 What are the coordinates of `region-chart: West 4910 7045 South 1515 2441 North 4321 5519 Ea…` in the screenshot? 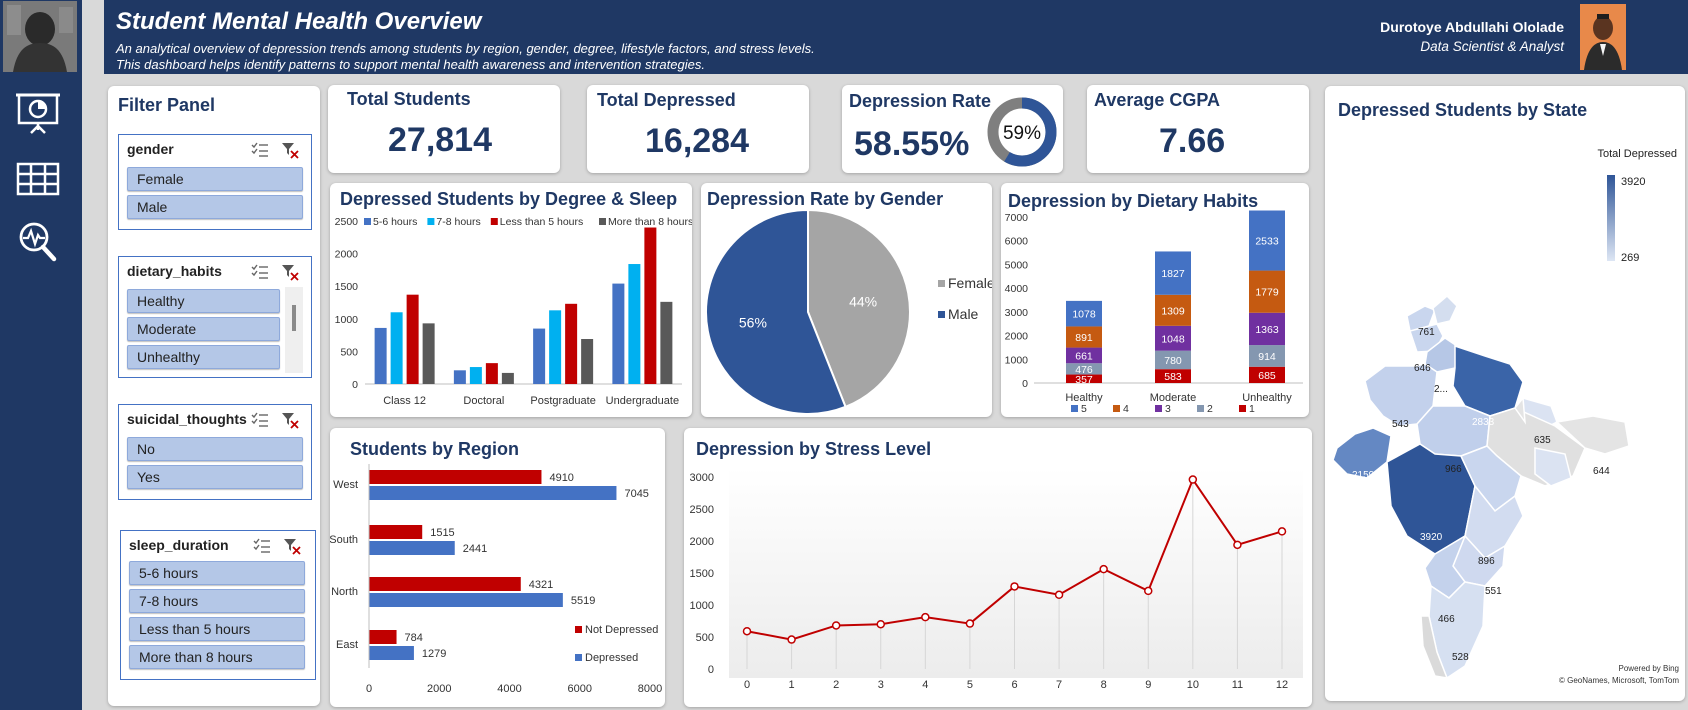 It's located at (496, 579).